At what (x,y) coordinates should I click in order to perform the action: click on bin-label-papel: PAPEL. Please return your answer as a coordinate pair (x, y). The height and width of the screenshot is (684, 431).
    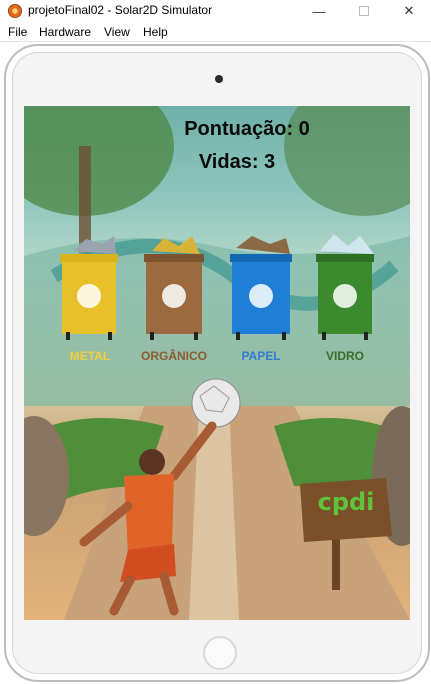
    Looking at the image, I should click on (261, 356).